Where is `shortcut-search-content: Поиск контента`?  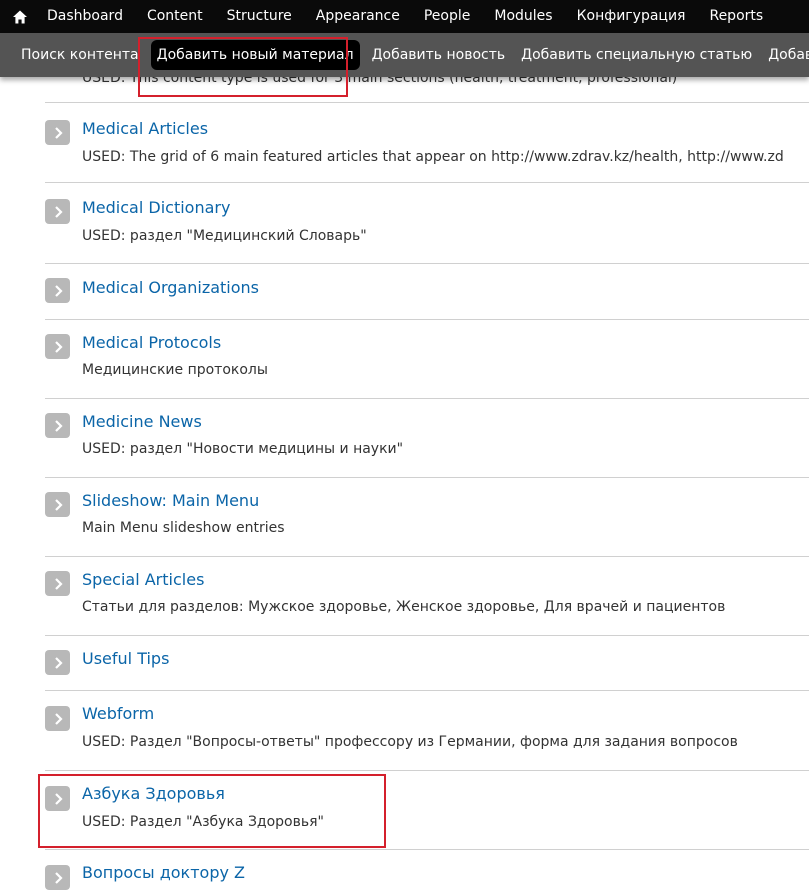 shortcut-search-content: Поиск контента is located at coordinates (73, 55).